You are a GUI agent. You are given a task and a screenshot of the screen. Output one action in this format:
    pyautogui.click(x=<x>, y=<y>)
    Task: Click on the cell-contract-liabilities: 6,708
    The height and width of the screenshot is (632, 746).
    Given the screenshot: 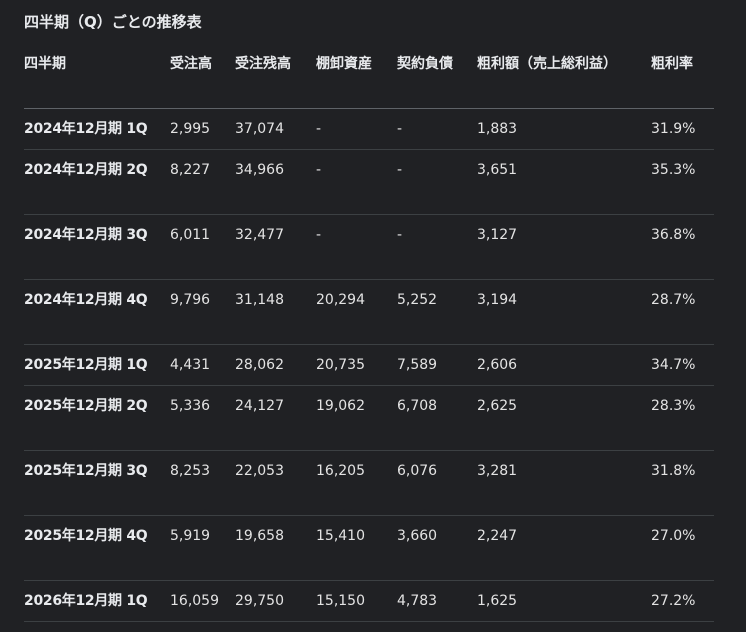 What is the action you would take?
    pyautogui.click(x=437, y=418)
    